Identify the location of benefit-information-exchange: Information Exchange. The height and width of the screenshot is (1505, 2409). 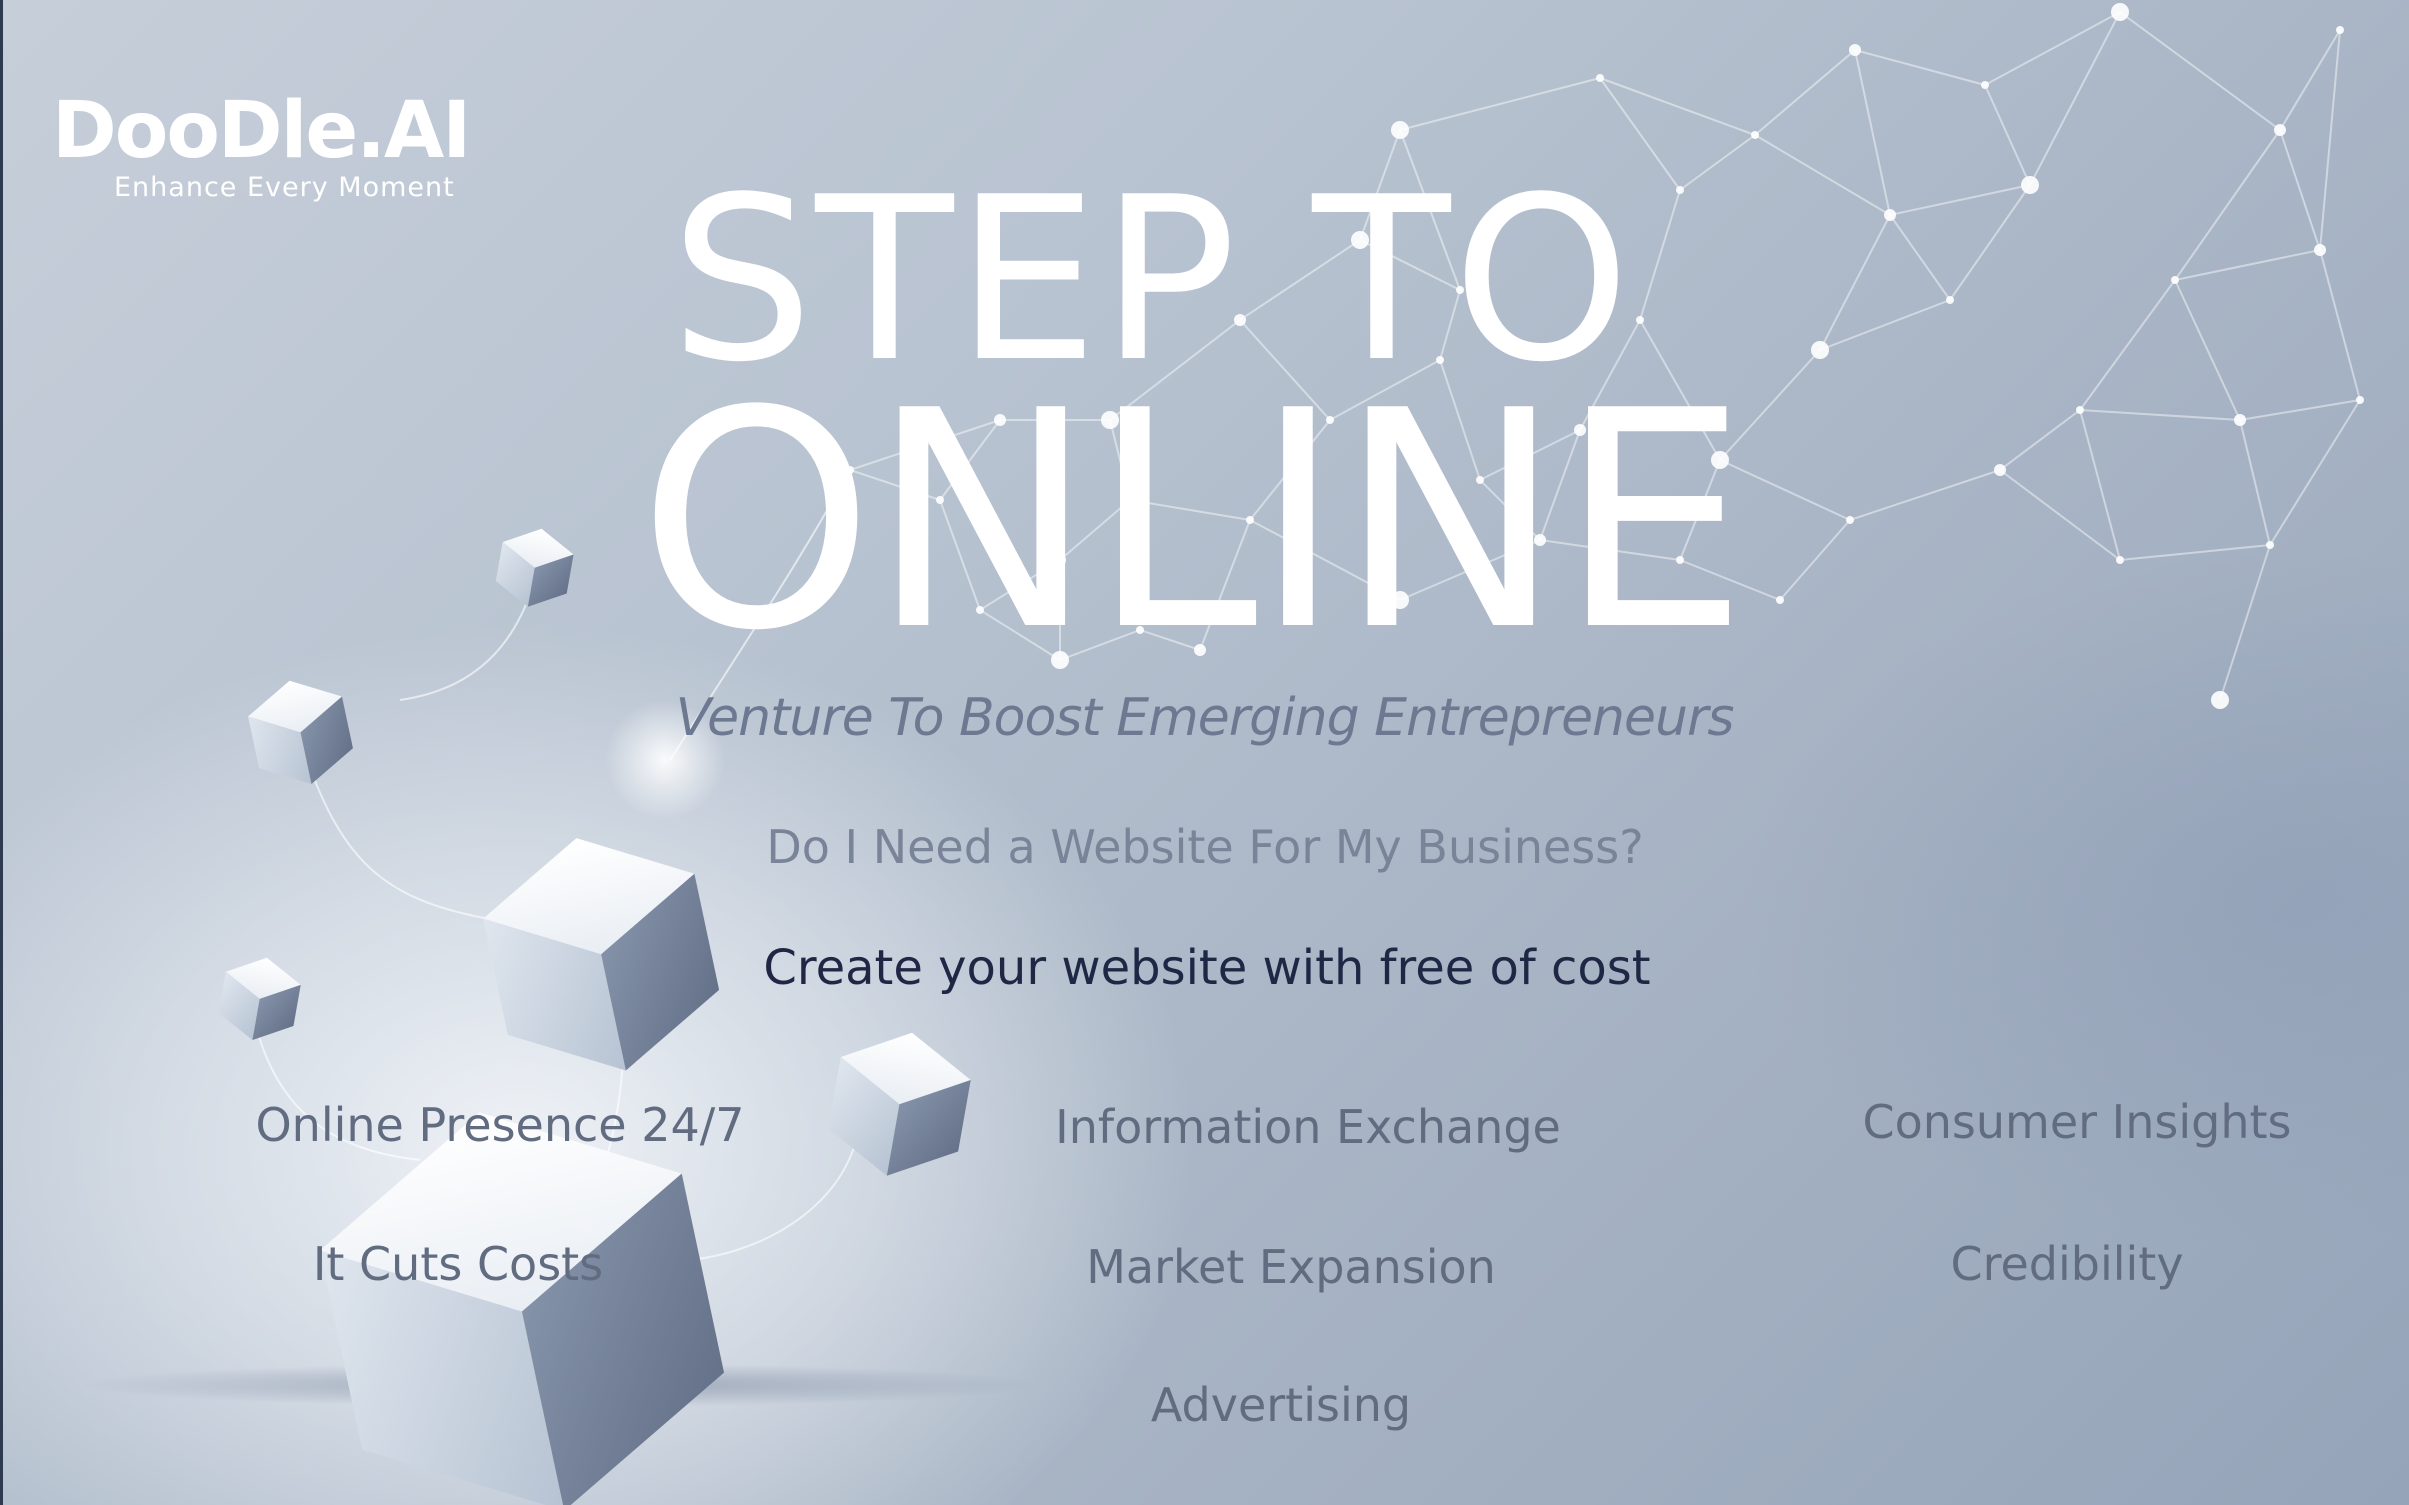
(1308, 1127).